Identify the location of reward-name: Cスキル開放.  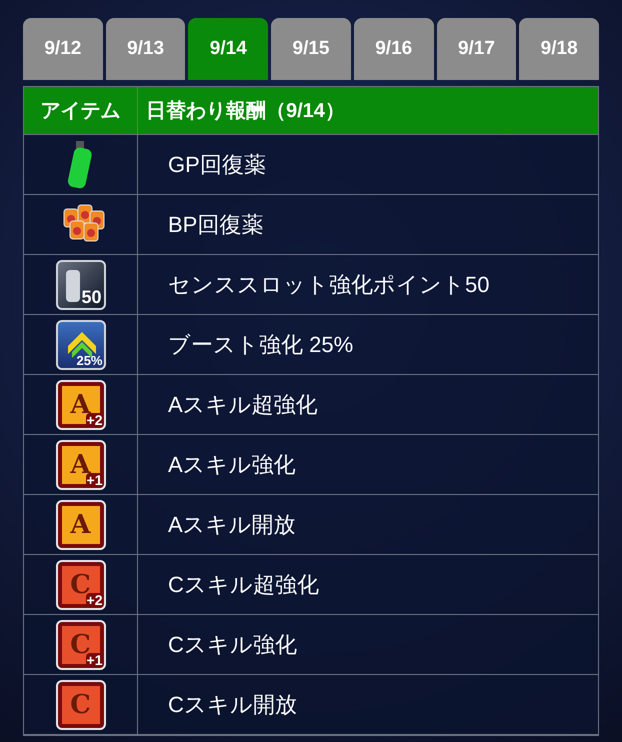
(232, 705).